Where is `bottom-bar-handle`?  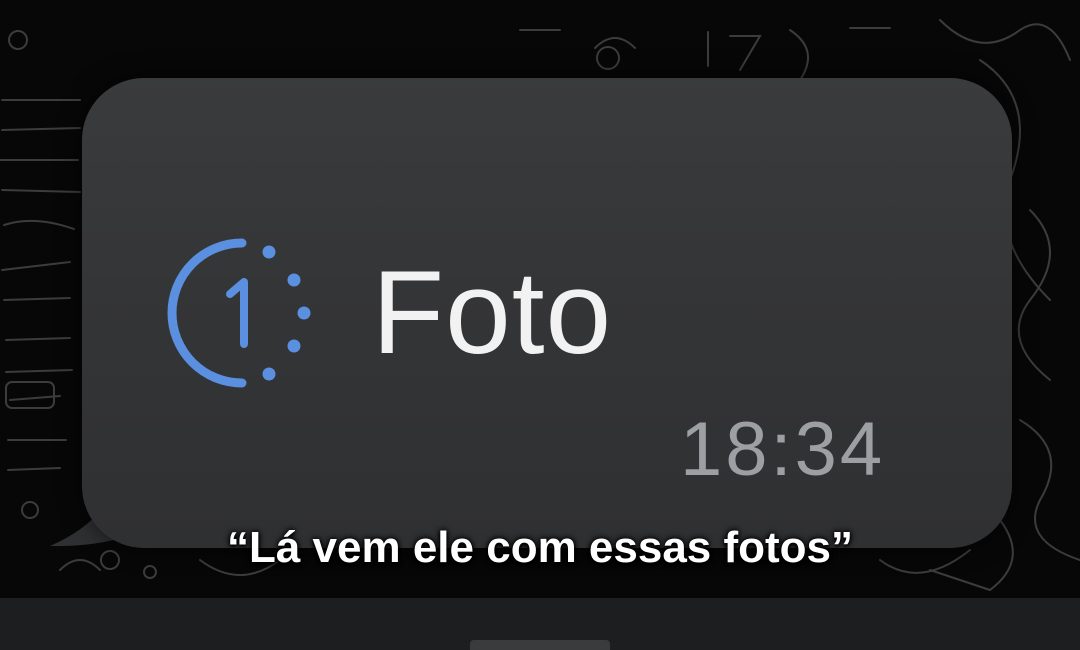 bottom-bar-handle is located at coordinates (540, 645).